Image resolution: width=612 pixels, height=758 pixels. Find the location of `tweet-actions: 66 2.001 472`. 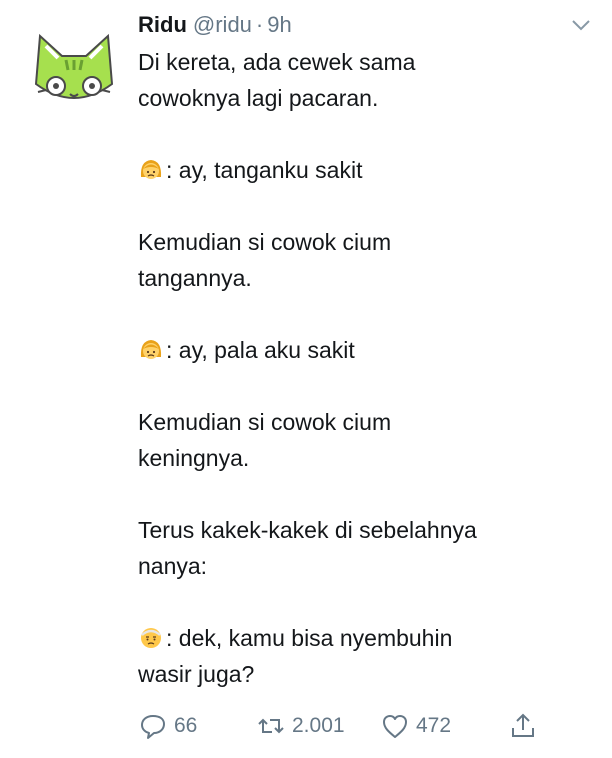

tweet-actions: 66 2.001 472 is located at coordinates (348, 726).